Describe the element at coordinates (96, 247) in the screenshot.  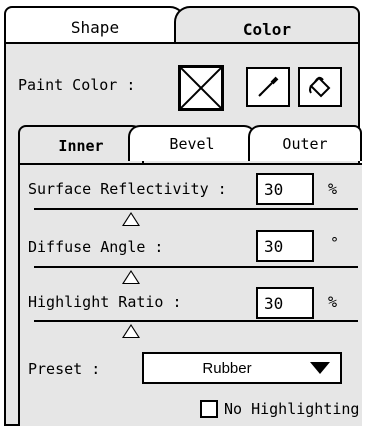
I see `diffuse-angle-label: Diffuse Angle :` at that location.